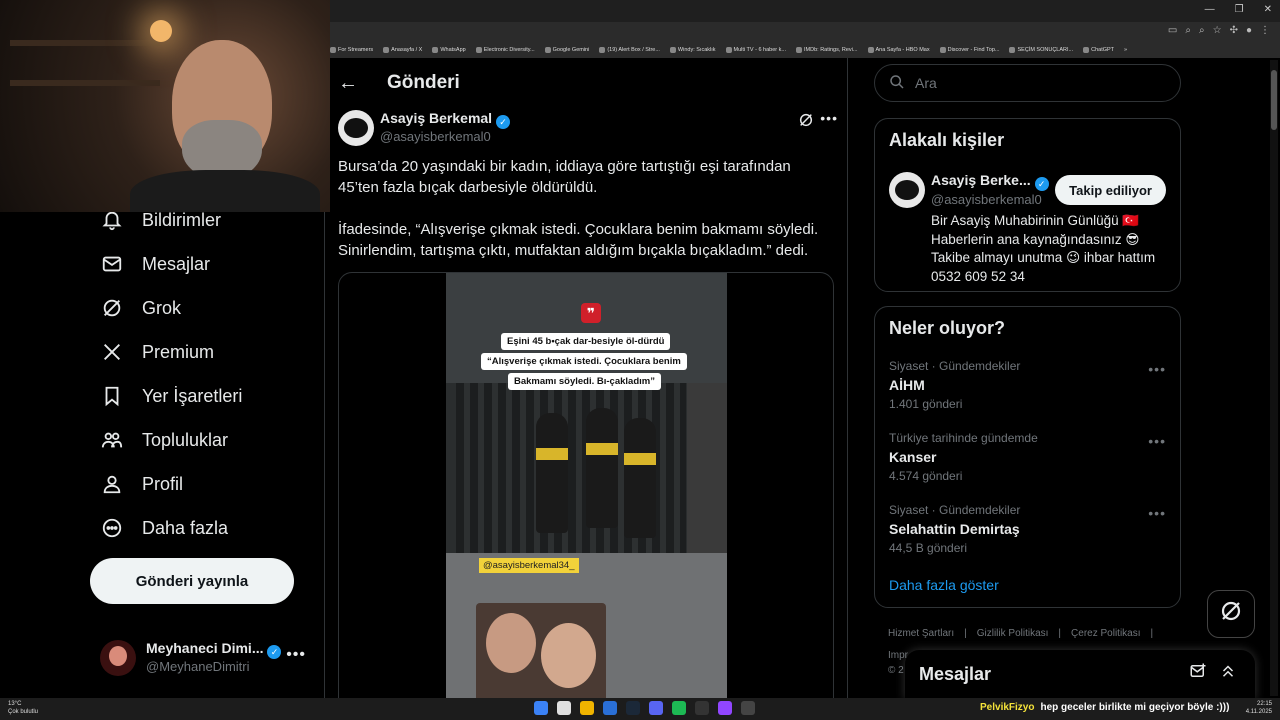 The height and width of the screenshot is (720, 1280). What do you see at coordinates (182, 219) in the screenshot?
I see `nav-label: Bildirimler` at bounding box center [182, 219].